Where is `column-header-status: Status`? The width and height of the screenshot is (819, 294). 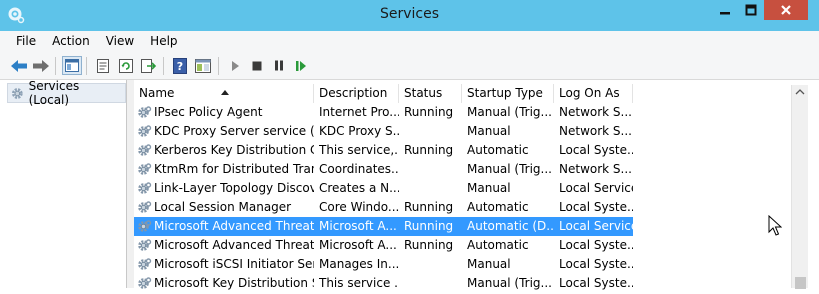 column-header-status: Status is located at coordinates (430, 93).